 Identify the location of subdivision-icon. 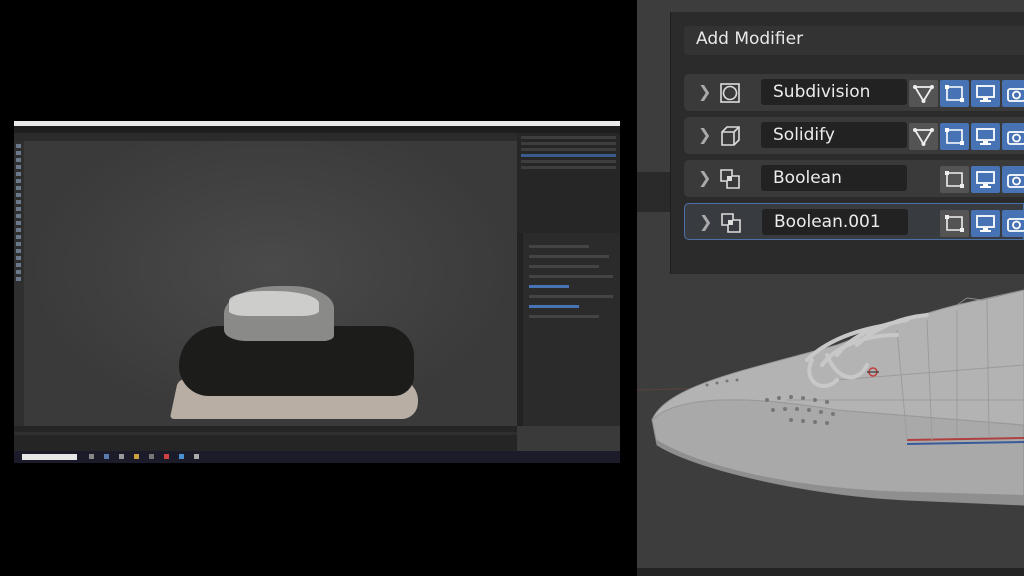
(730, 93).